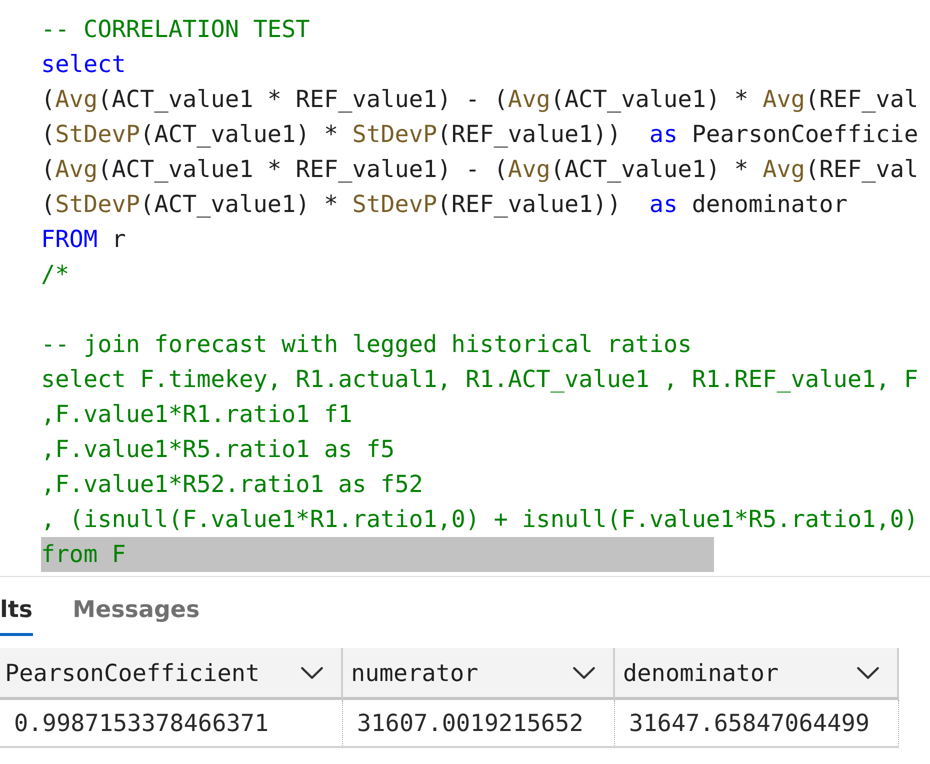 This screenshot has height=764, width=930. I want to click on code-line: select, so click(83, 64).